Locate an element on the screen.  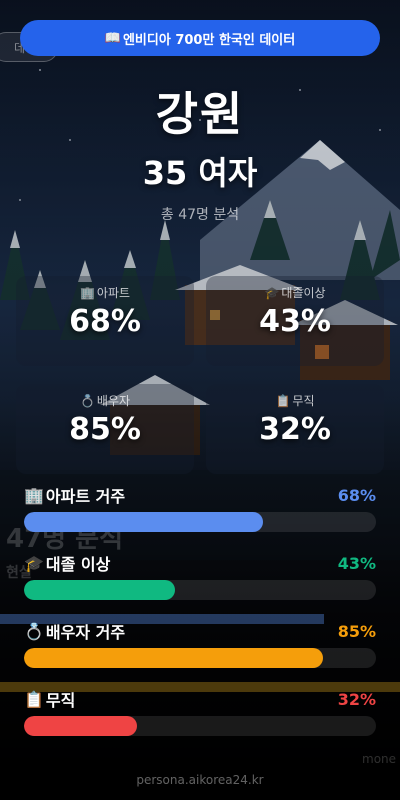
region-title: 강원 is located at coordinates (200, 114).